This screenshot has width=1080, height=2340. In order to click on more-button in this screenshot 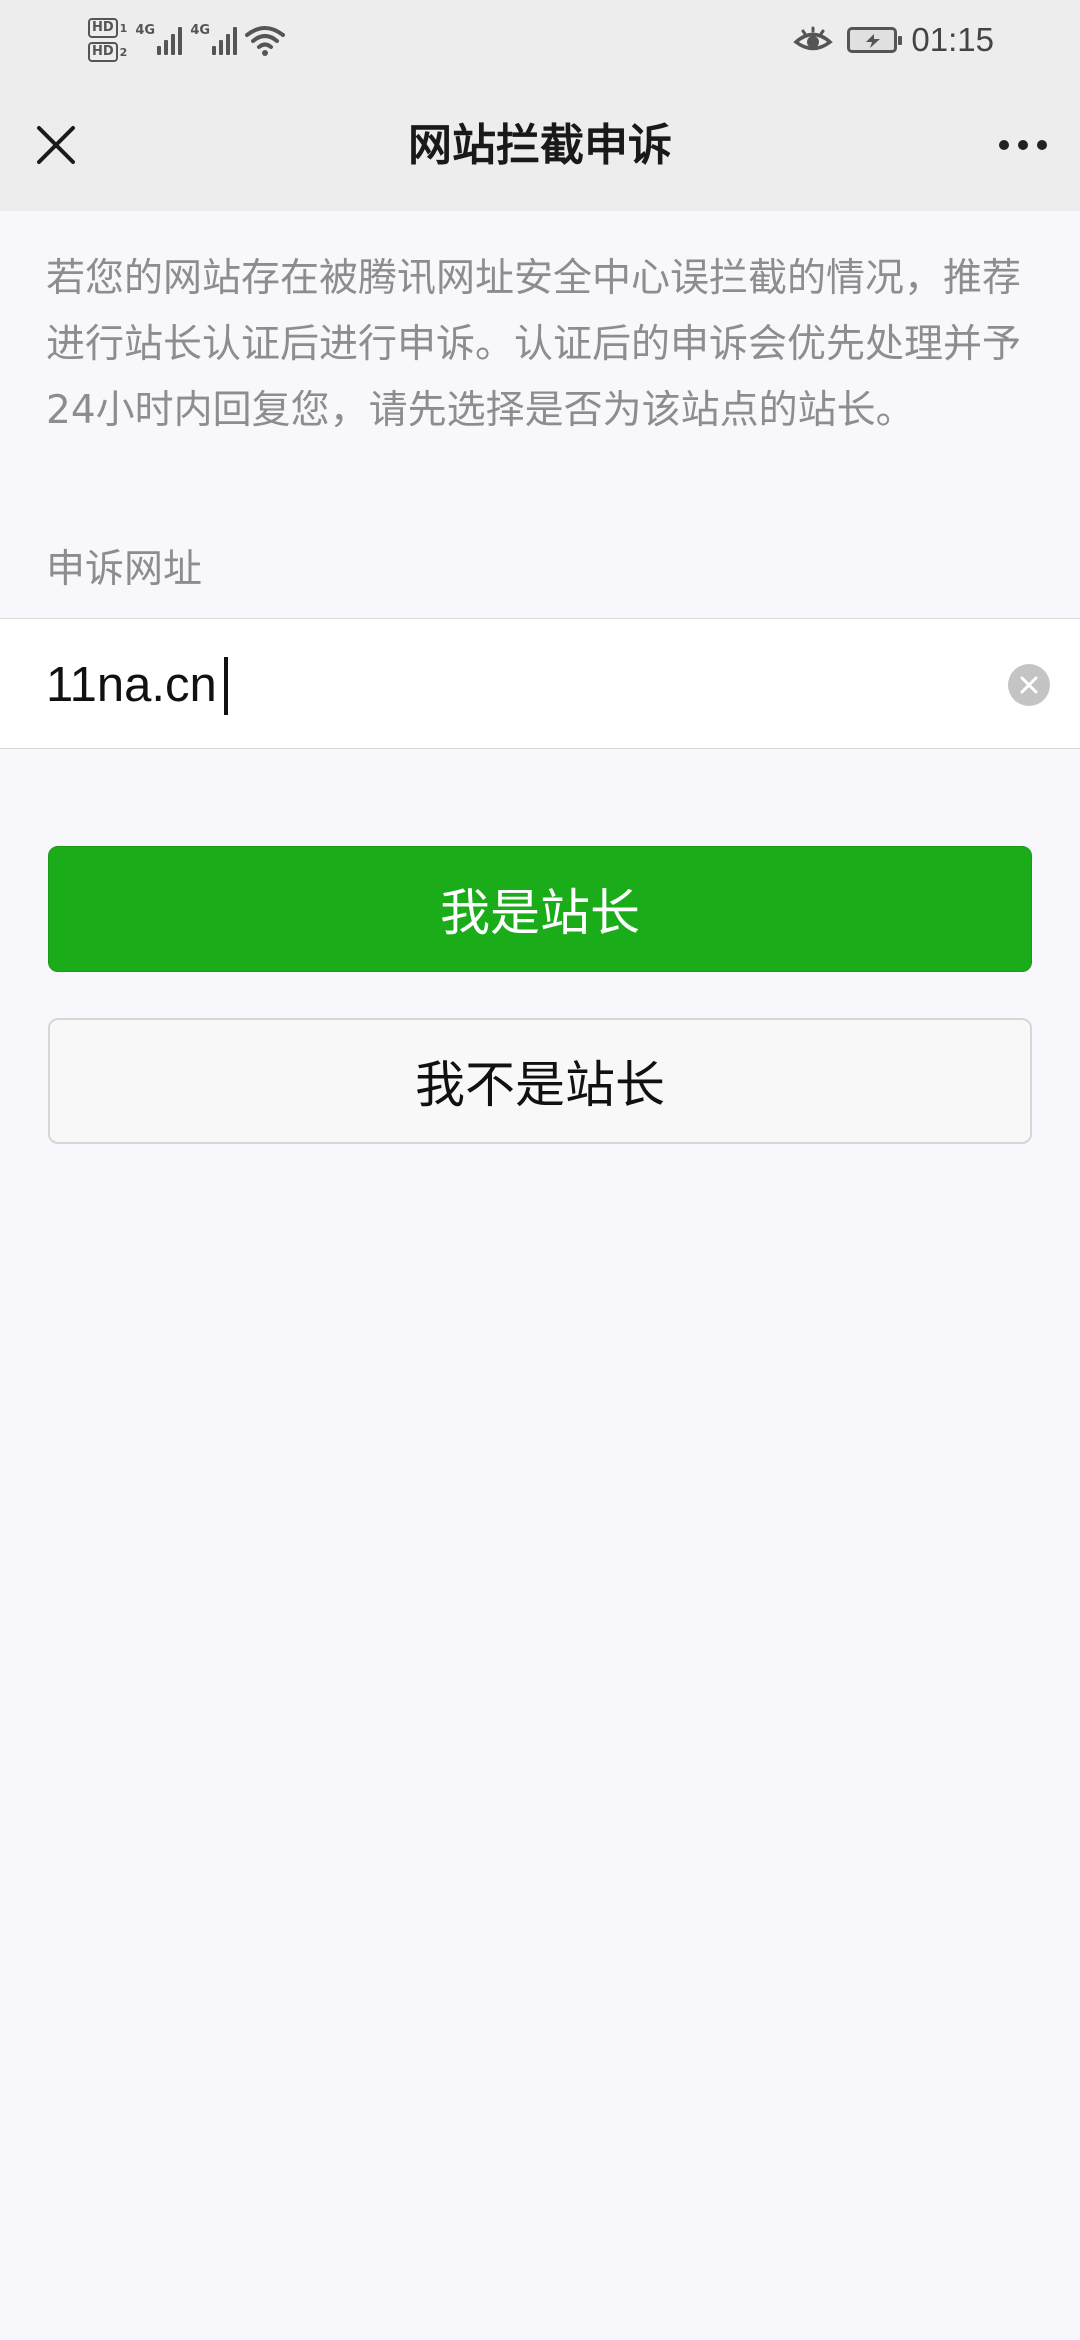, I will do `click(1023, 145)`.